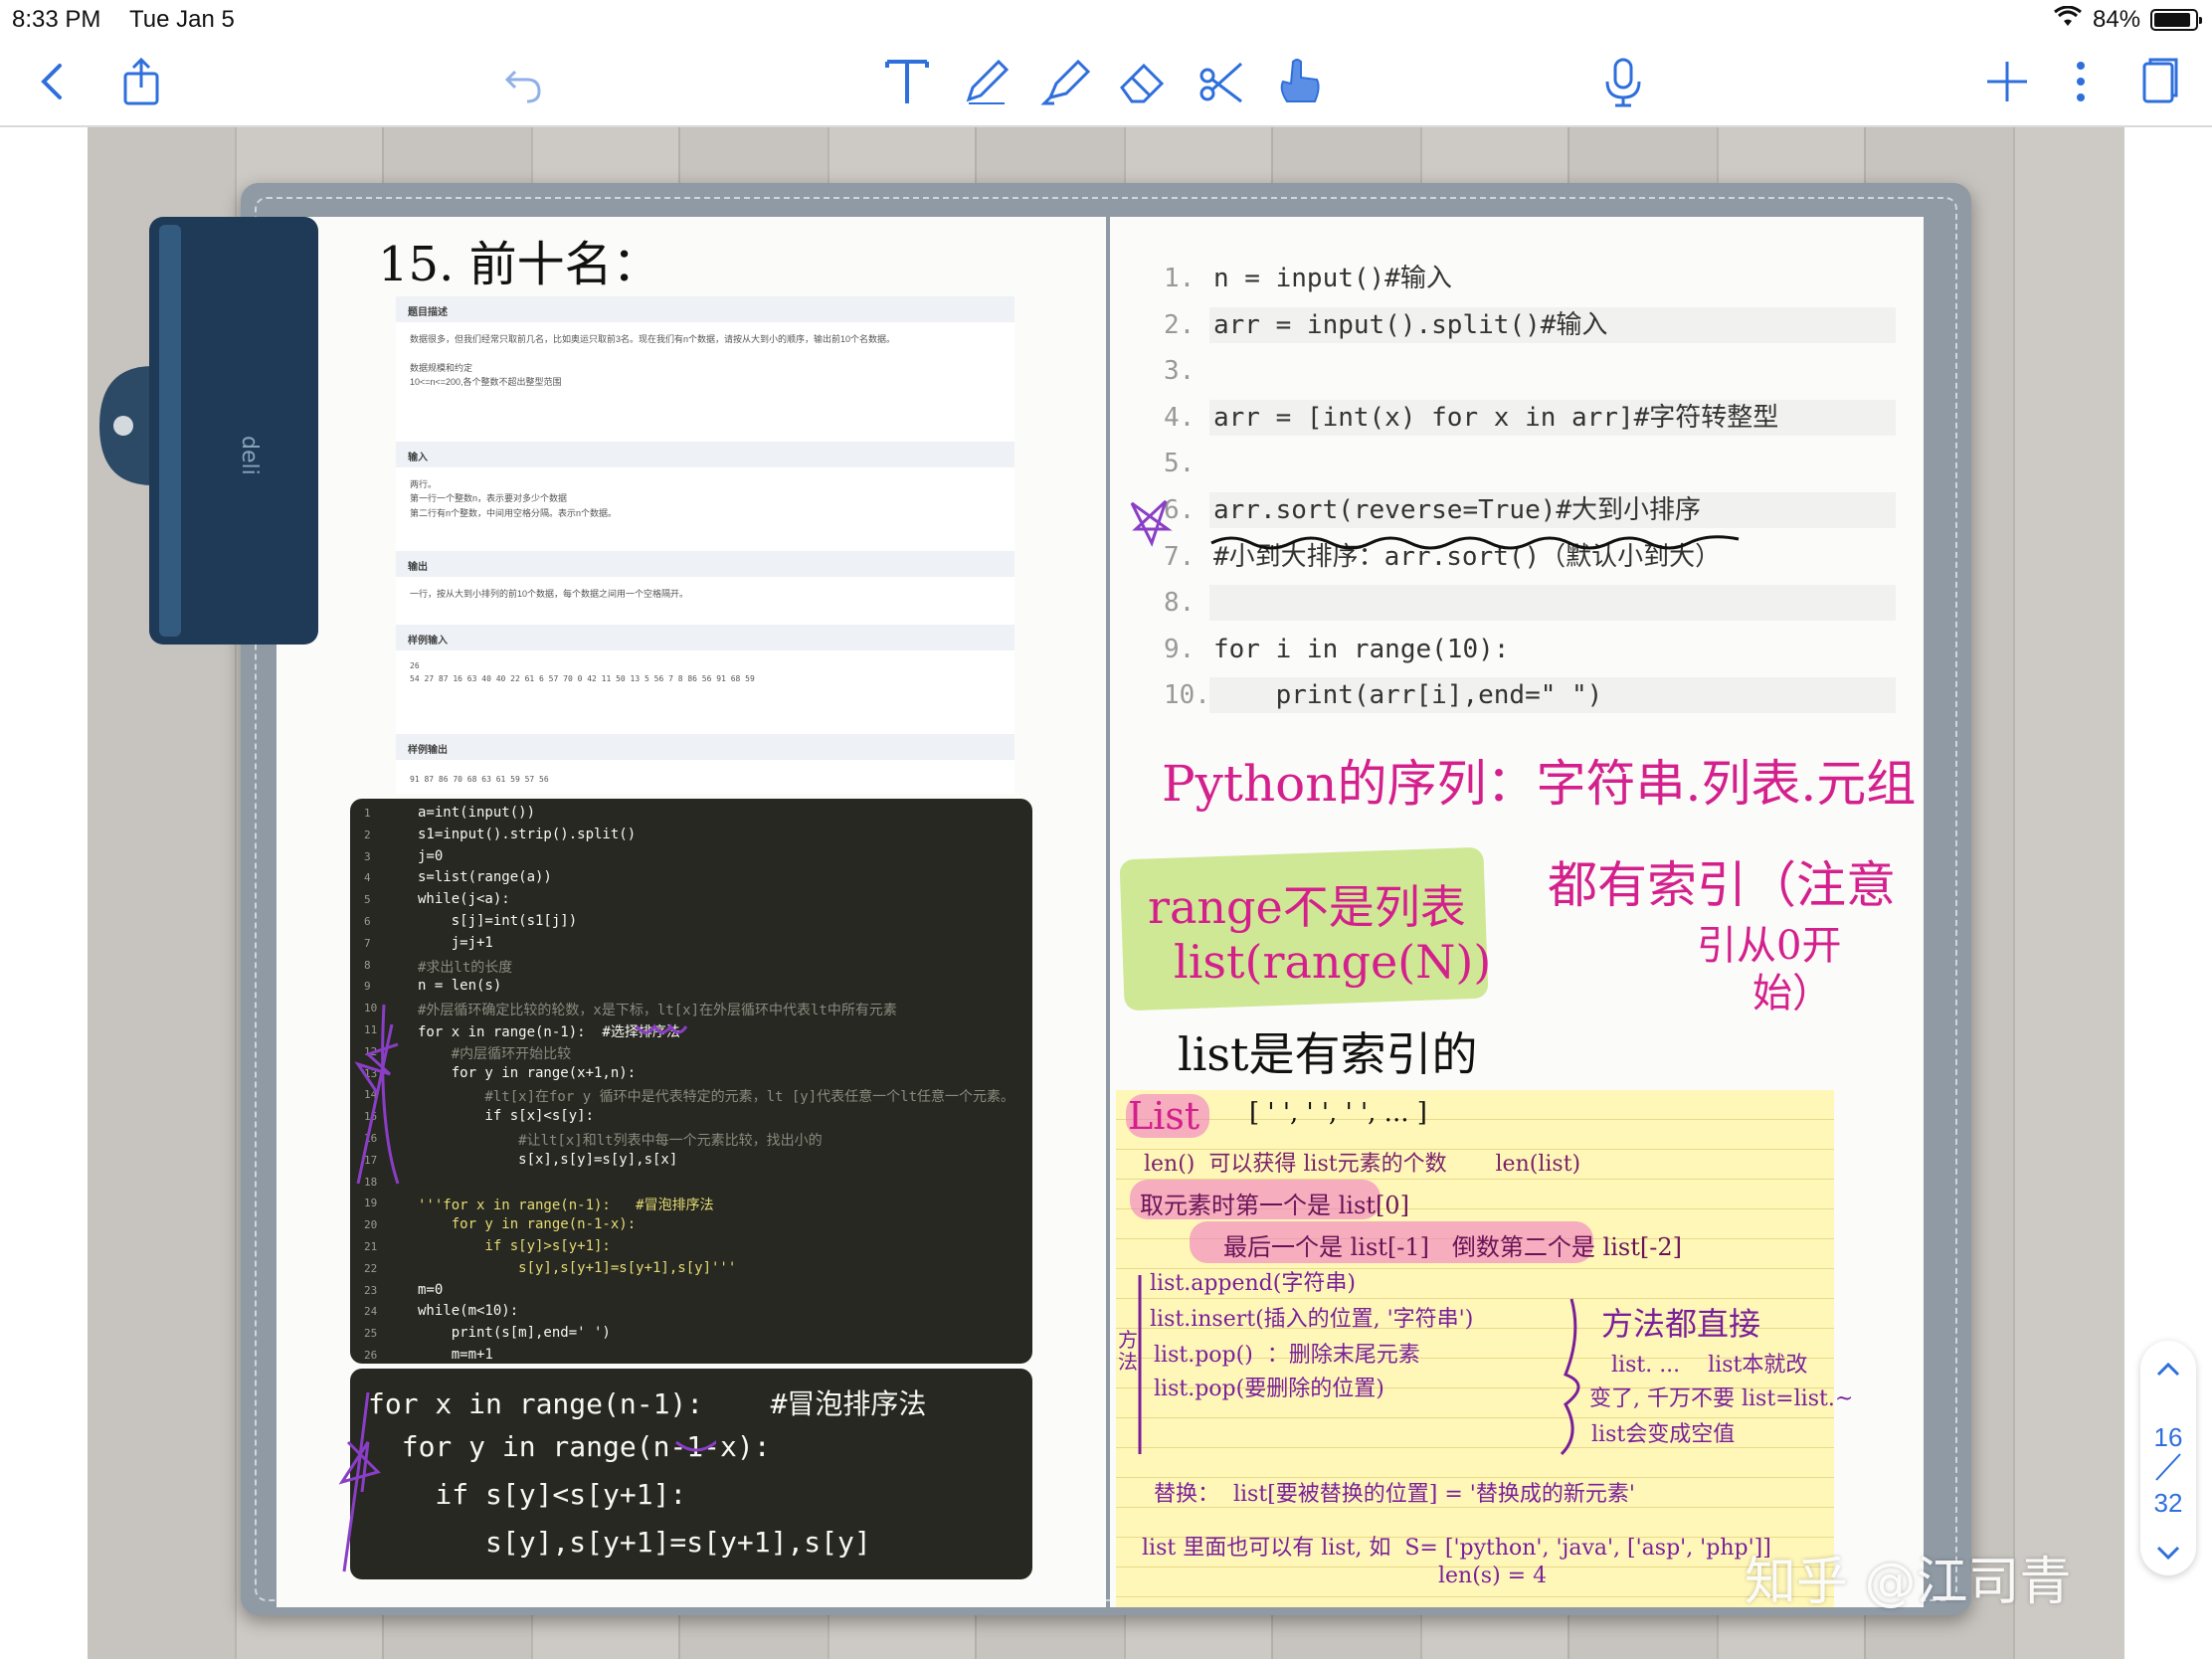  I want to click on eraser-icon, so click(1142, 81).